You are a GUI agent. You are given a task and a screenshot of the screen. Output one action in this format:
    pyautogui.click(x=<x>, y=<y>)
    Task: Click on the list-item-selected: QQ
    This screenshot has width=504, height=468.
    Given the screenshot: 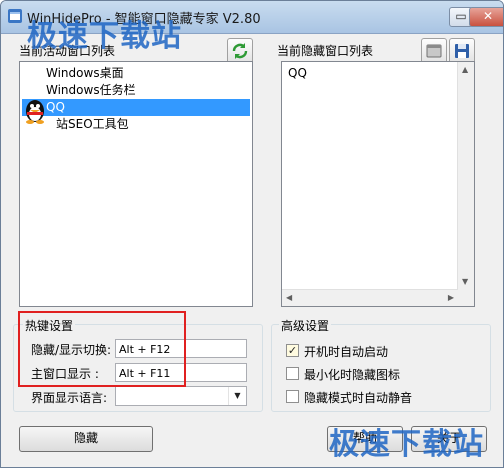 What is the action you would take?
    pyautogui.click(x=136, y=107)
    